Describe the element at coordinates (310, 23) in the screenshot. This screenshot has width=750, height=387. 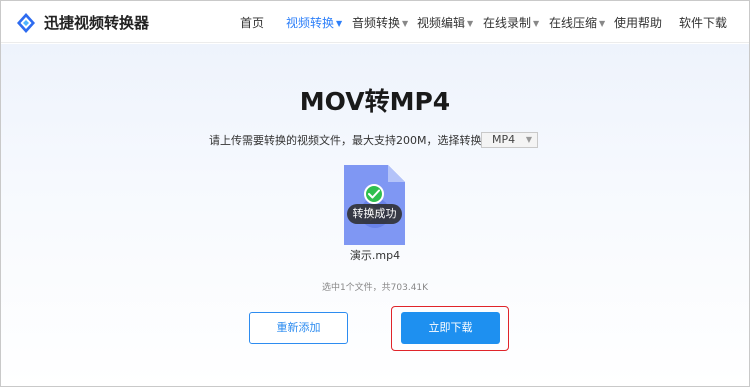
I see `nav-item-label: 视频转换` at that location.